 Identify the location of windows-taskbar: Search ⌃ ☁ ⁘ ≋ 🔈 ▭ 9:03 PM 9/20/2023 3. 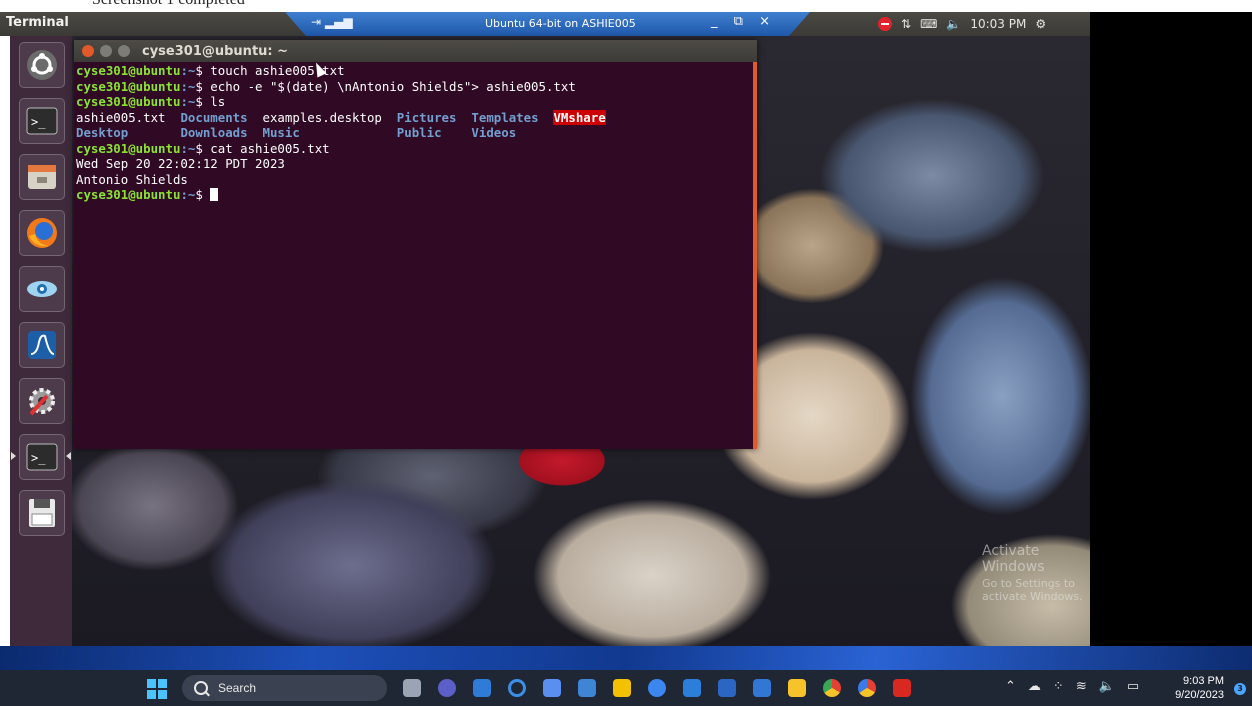
(626, 688).